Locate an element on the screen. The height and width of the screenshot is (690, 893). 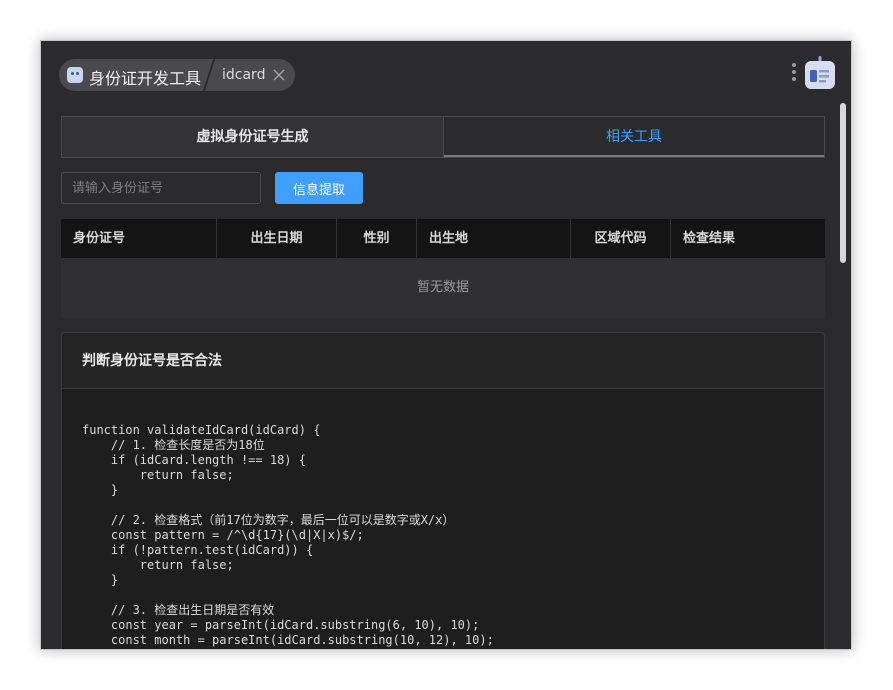
more-vertical-icon is located at coordinates (794, 74).